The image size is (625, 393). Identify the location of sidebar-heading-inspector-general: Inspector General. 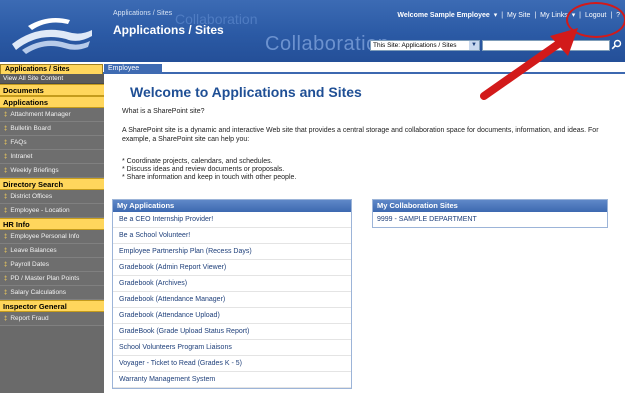
(52, 306).